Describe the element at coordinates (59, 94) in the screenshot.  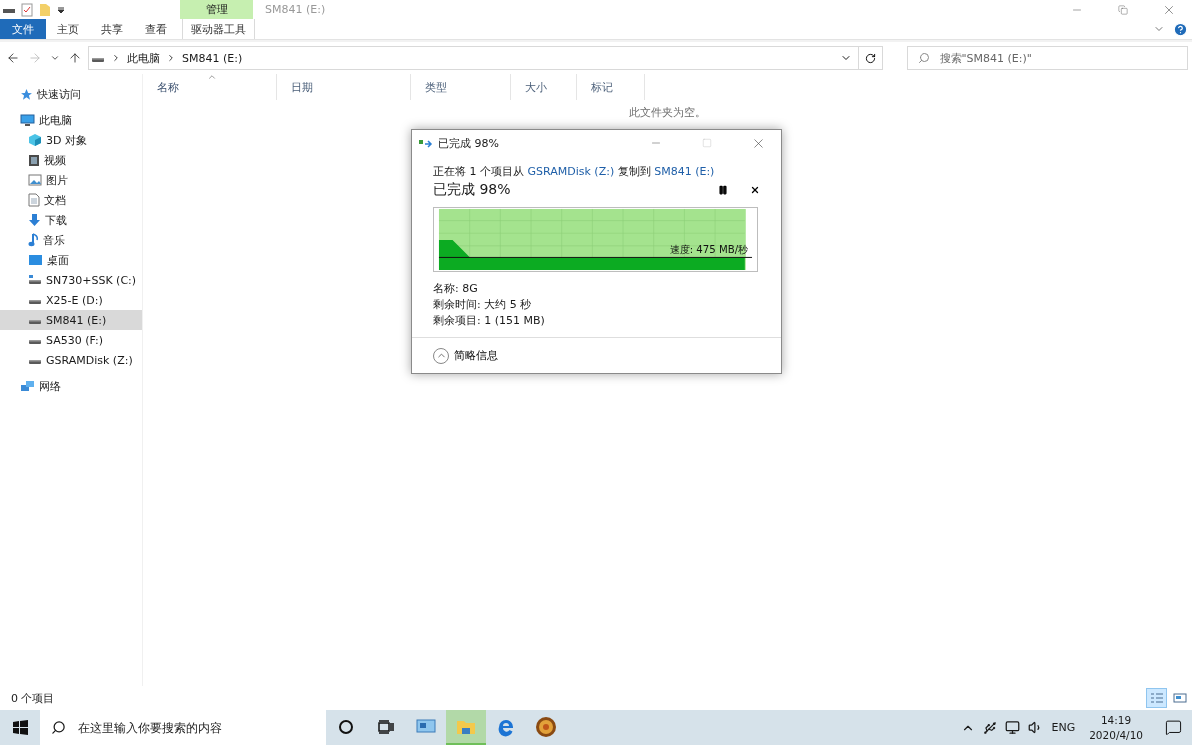
I see `sidebar-item-label: 快速访问` at that location.